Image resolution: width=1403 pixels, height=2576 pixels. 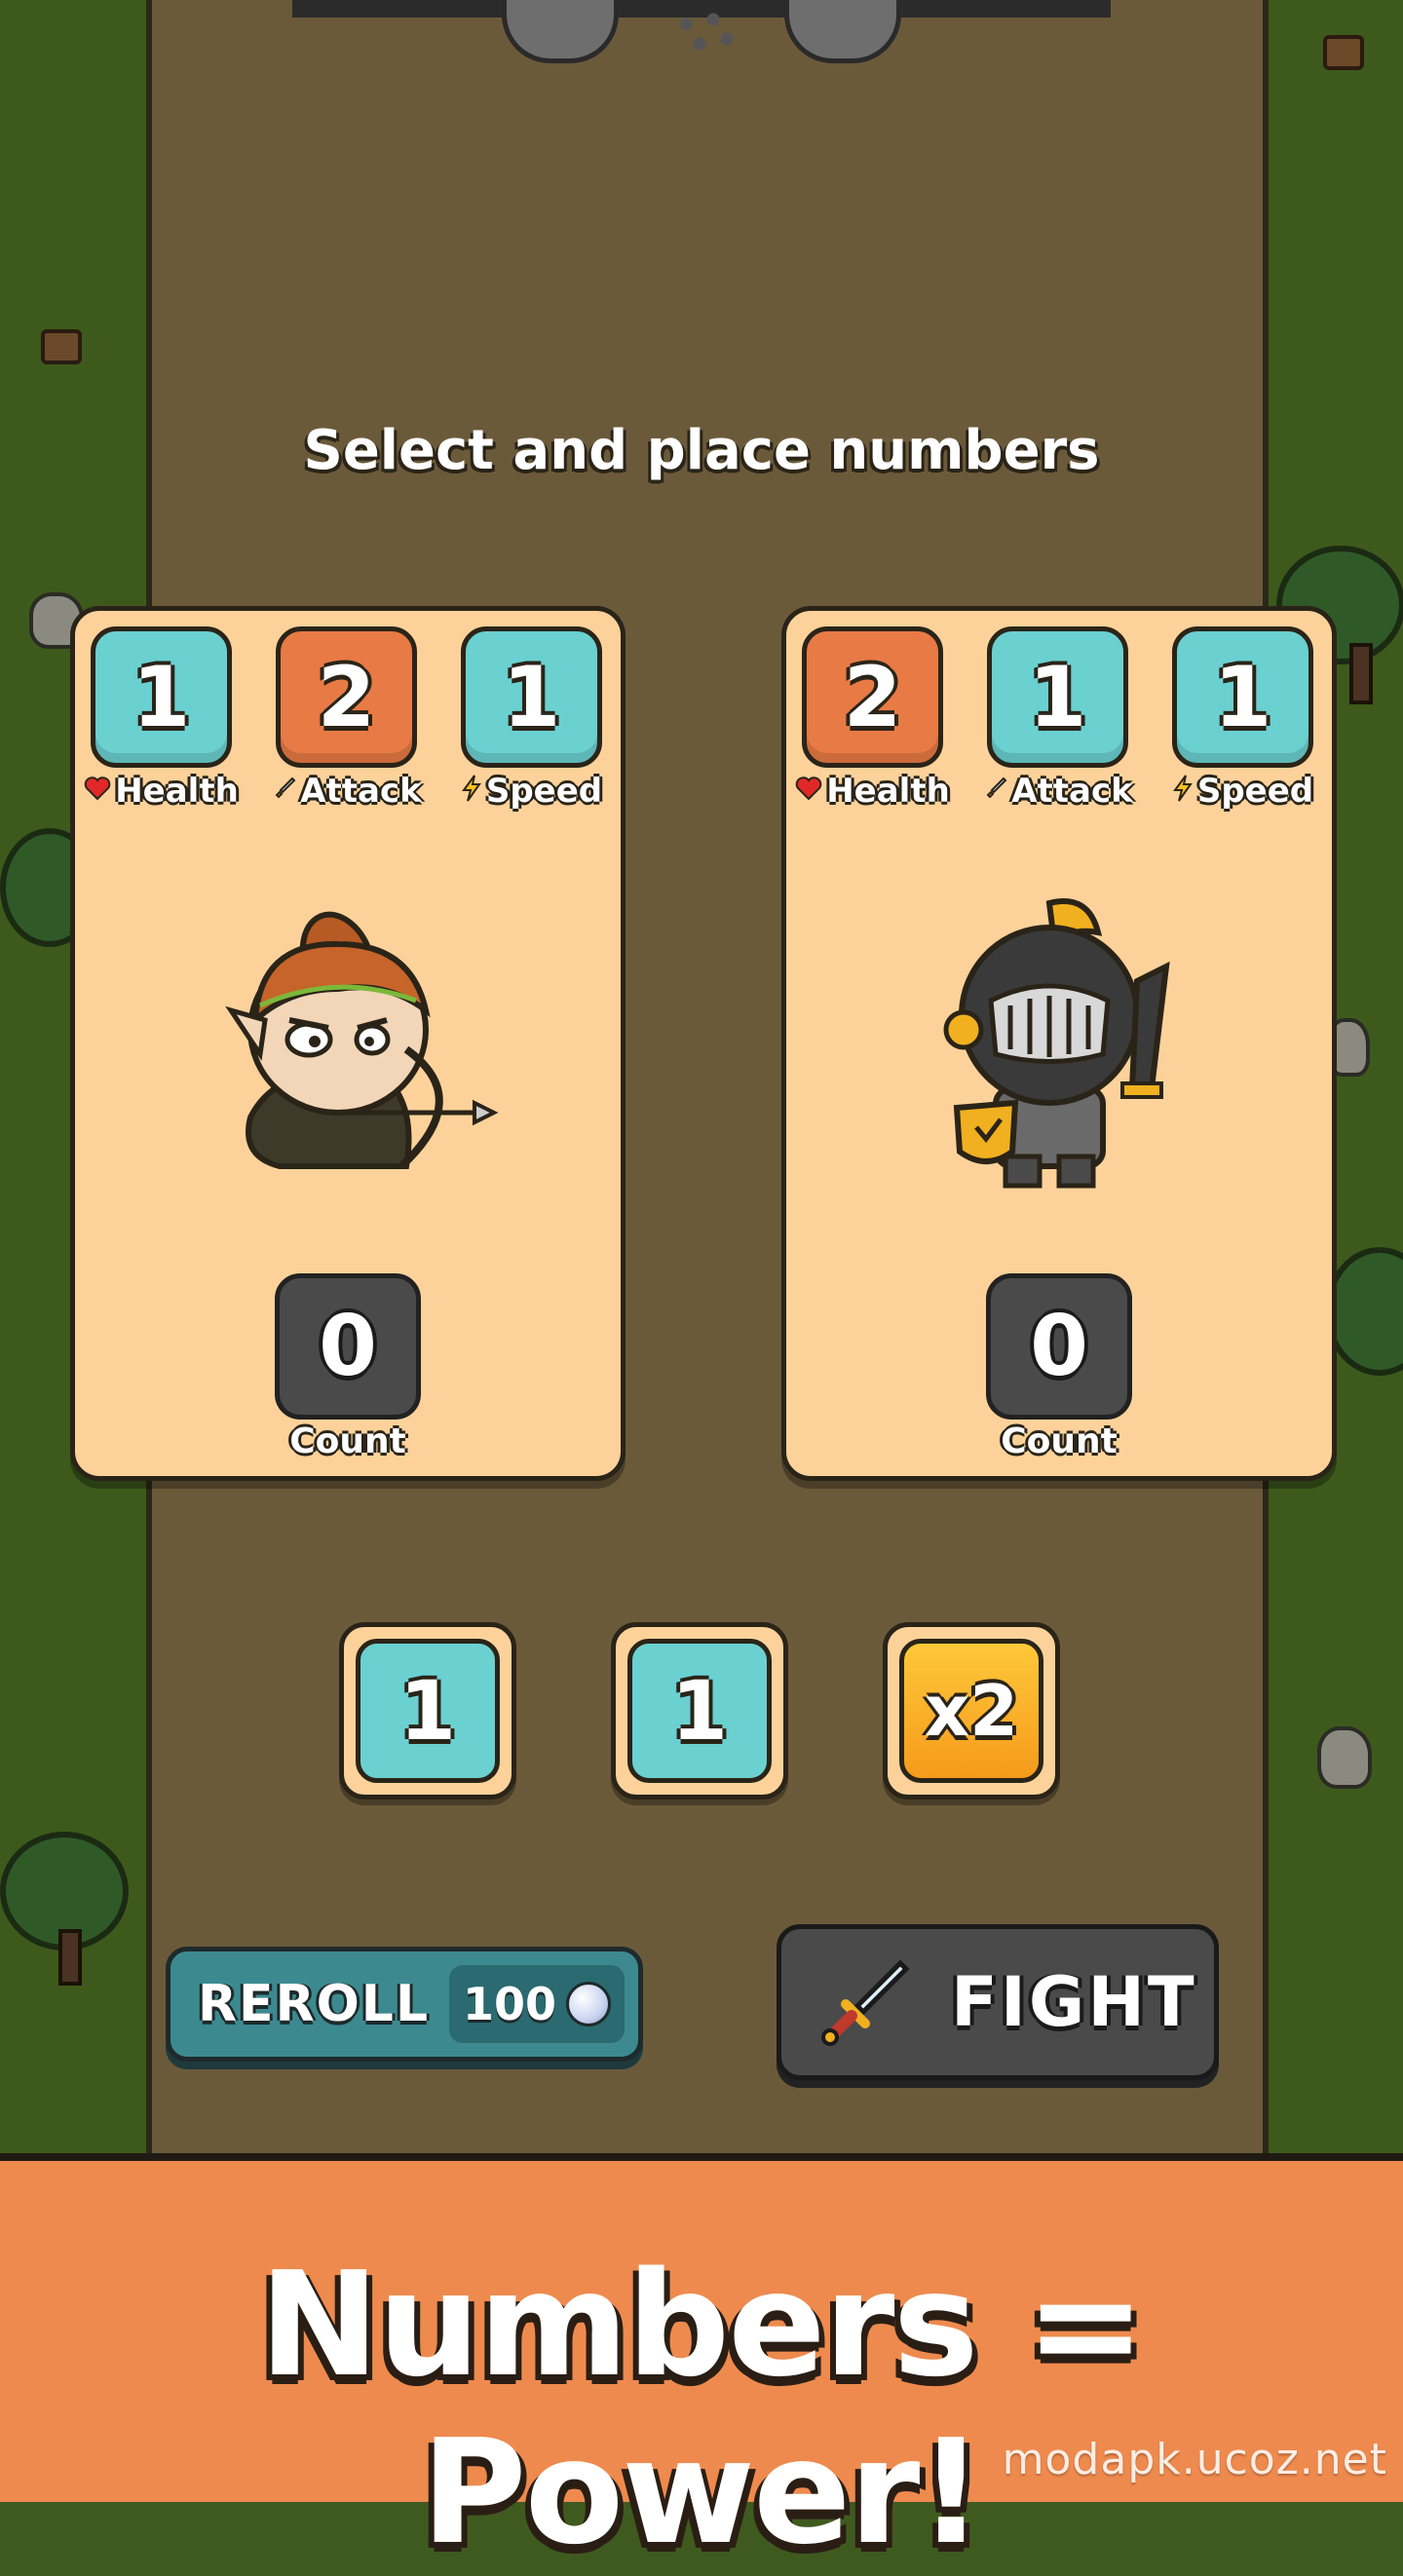 I want to click on stat-attack: 1 Attack, so click(x=1059, y=718).